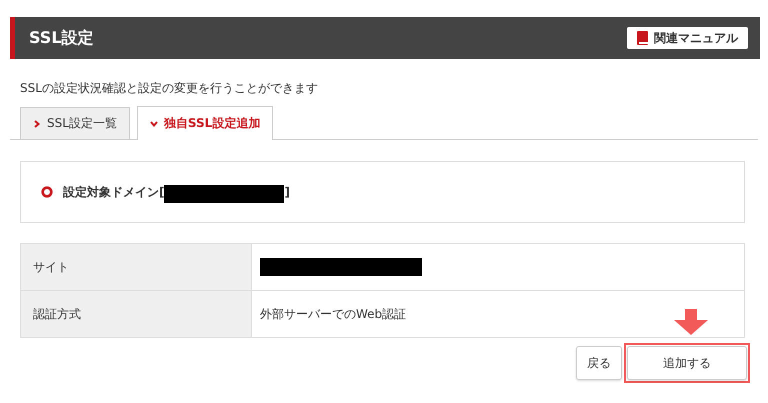  Describe the element at coordinates (287, 192) in the screenshot. I see `bracket-text: ]` at that location.